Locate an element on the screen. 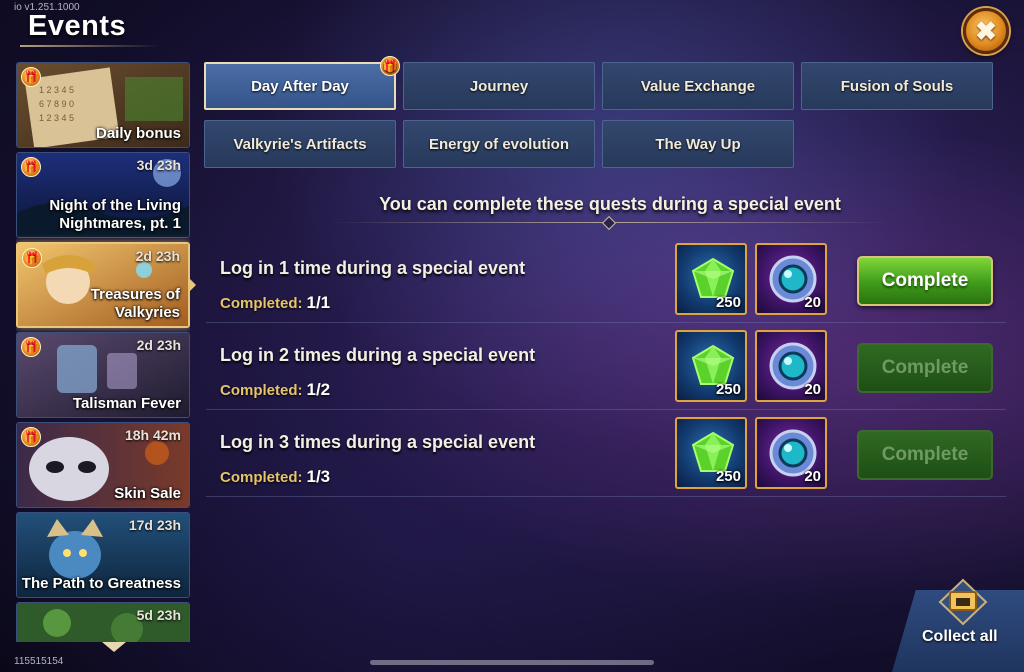 This screenshot has height=672, width=1024. event-name: Treasures of Valkyries is located at coordinates (135, 304).